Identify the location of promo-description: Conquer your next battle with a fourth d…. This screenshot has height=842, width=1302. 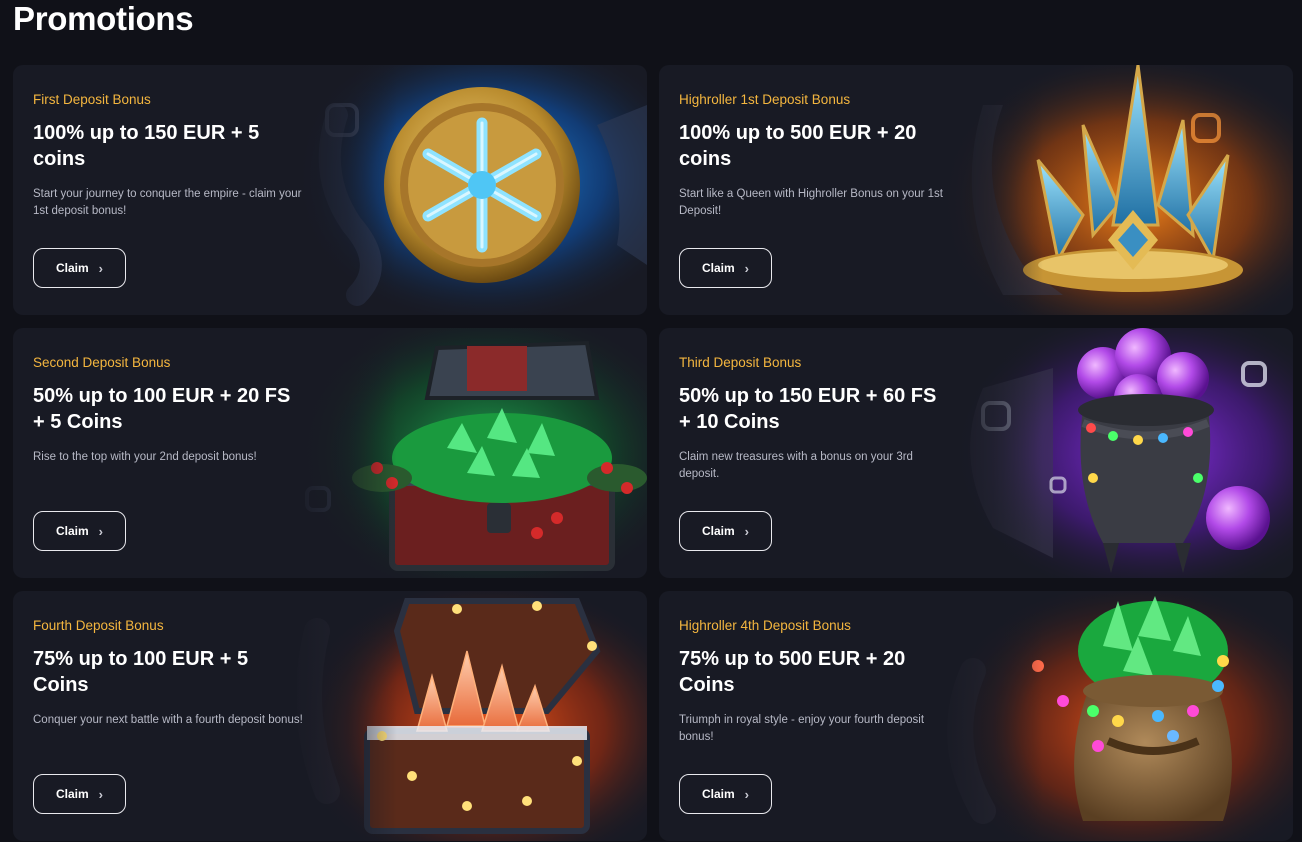
(168, 720).